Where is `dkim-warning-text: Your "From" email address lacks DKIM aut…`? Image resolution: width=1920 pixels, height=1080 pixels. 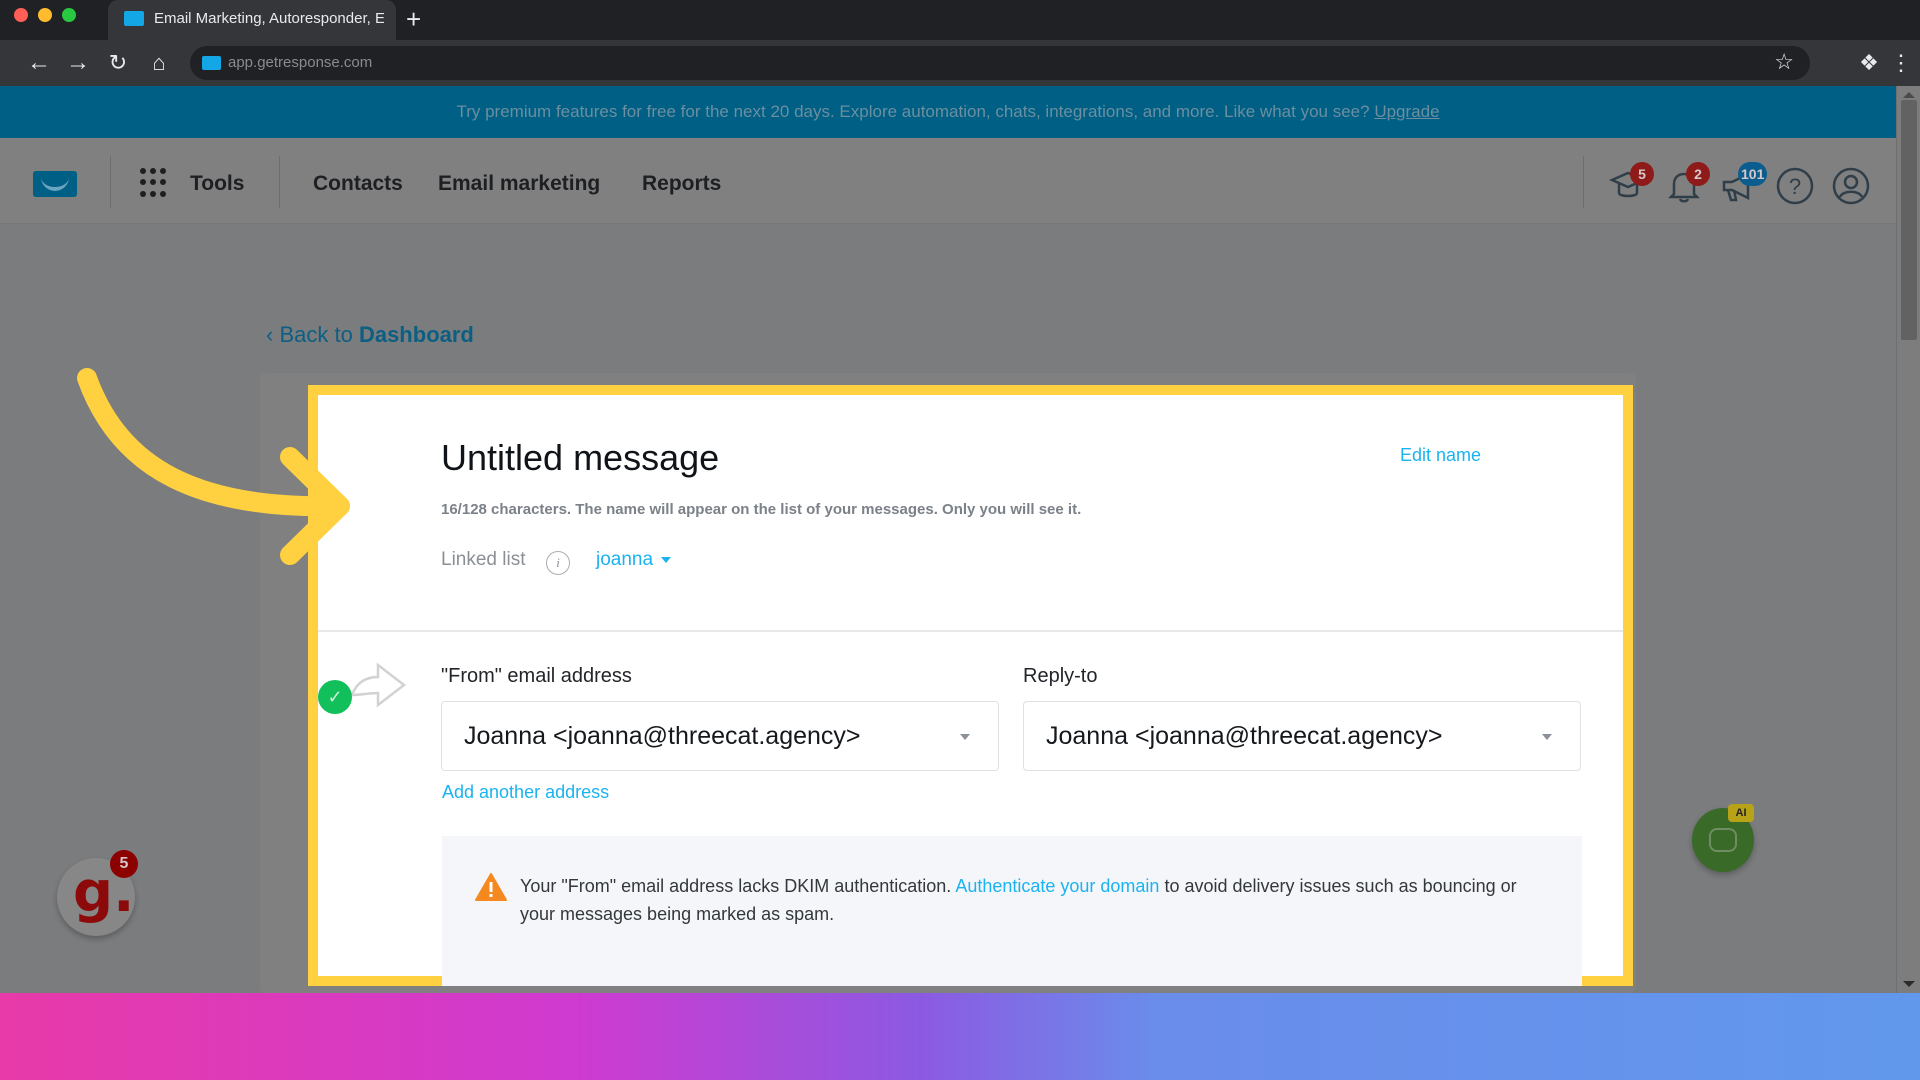 dkim-warning-text: Your "From" email address lacks DKIM aut… is located at coordinates (1018, 900).